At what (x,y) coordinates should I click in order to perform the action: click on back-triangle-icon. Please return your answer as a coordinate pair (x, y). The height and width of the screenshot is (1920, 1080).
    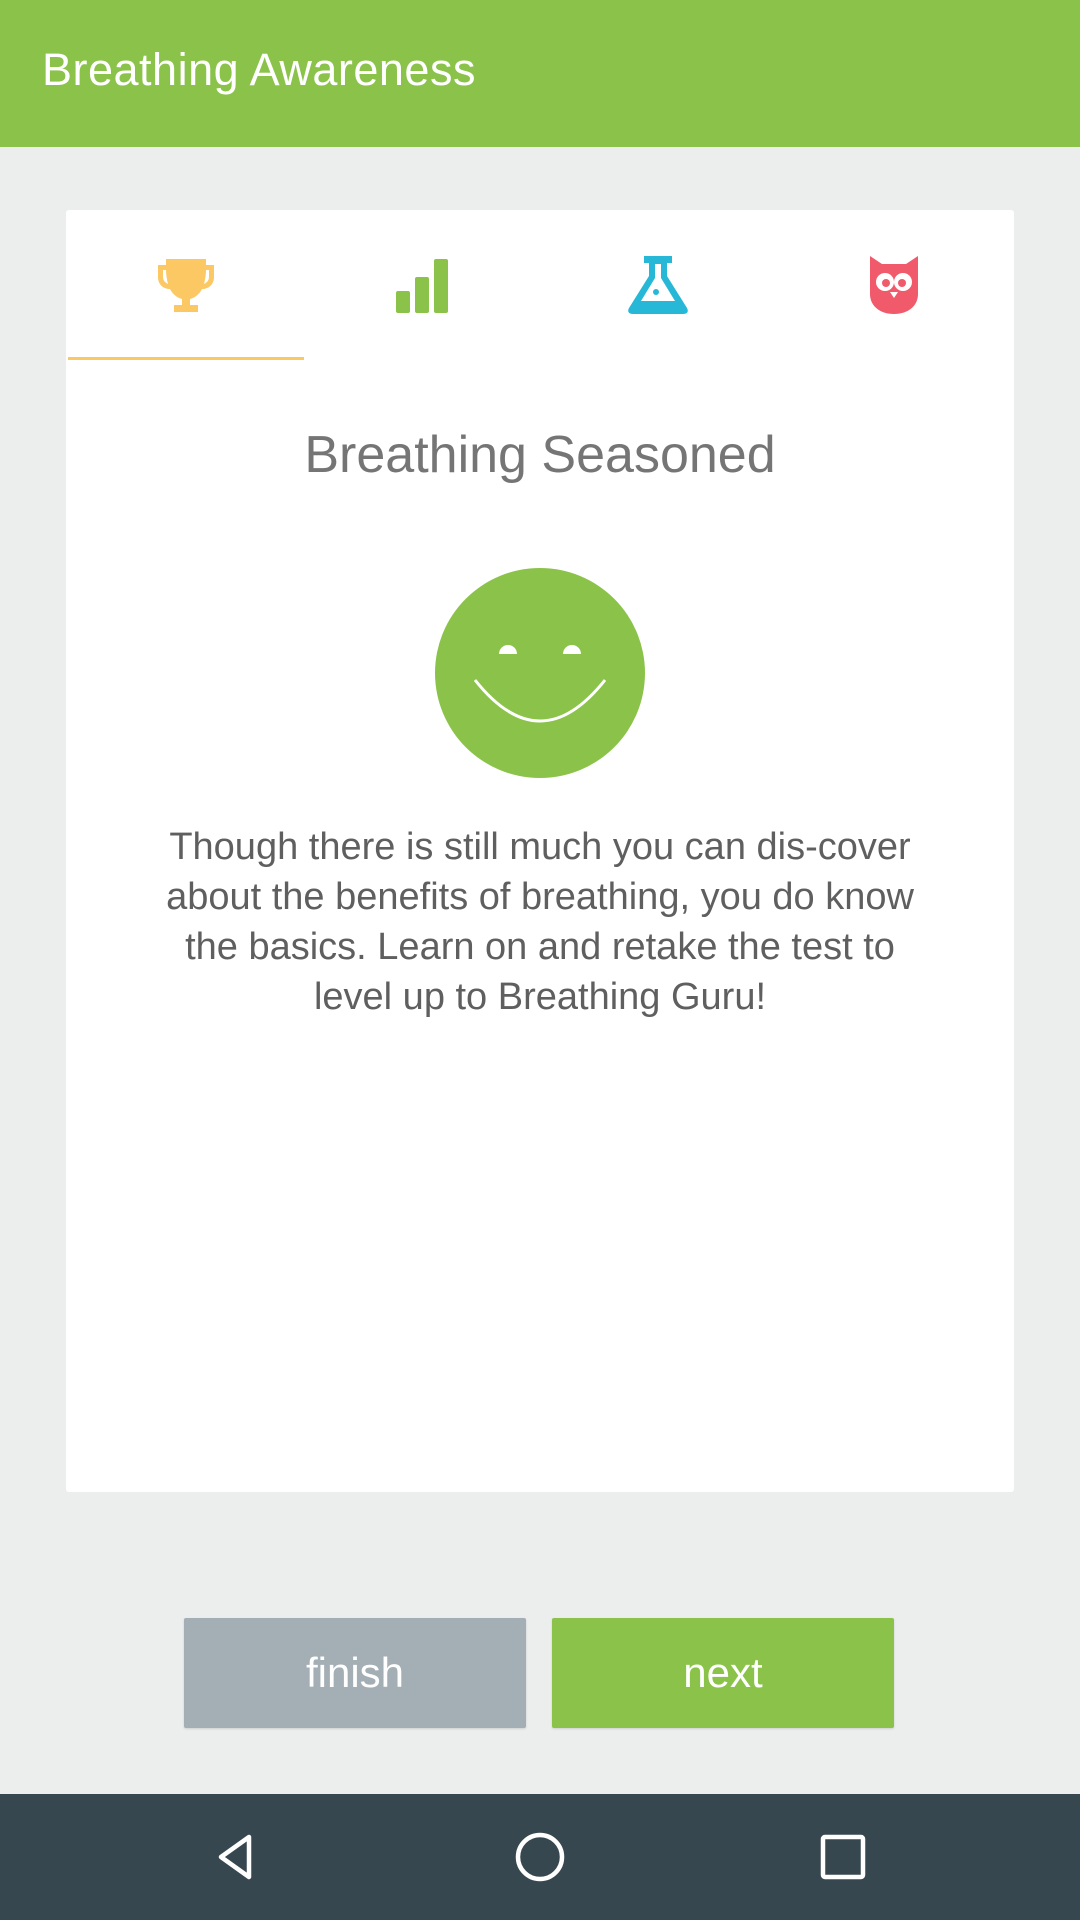
    Looking at the image, I should click on (235, 1857).